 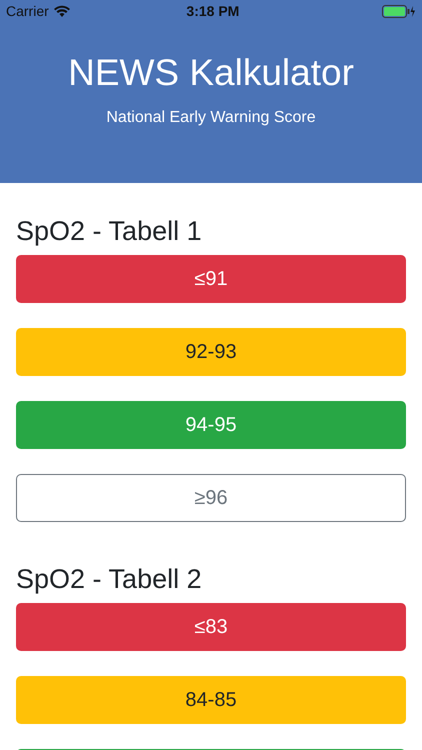 I want to click on score-button: 92-93, so click(x=211, y=352).